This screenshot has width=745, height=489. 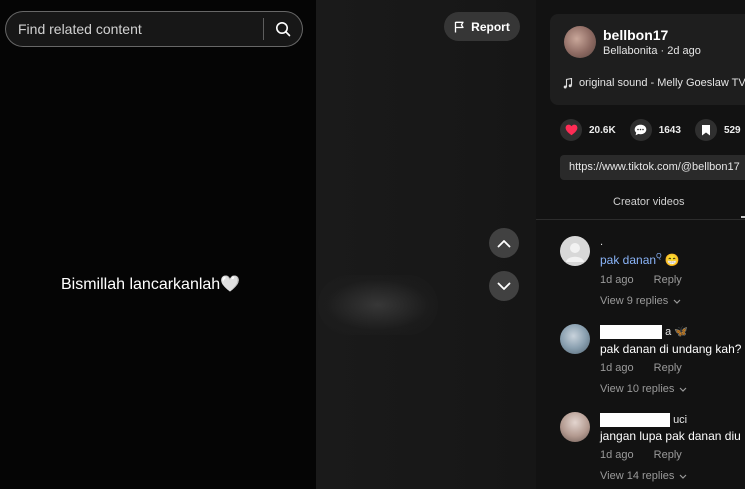 I want to click on view-replies-button: View 10 replies, so click(x=643, y=389).